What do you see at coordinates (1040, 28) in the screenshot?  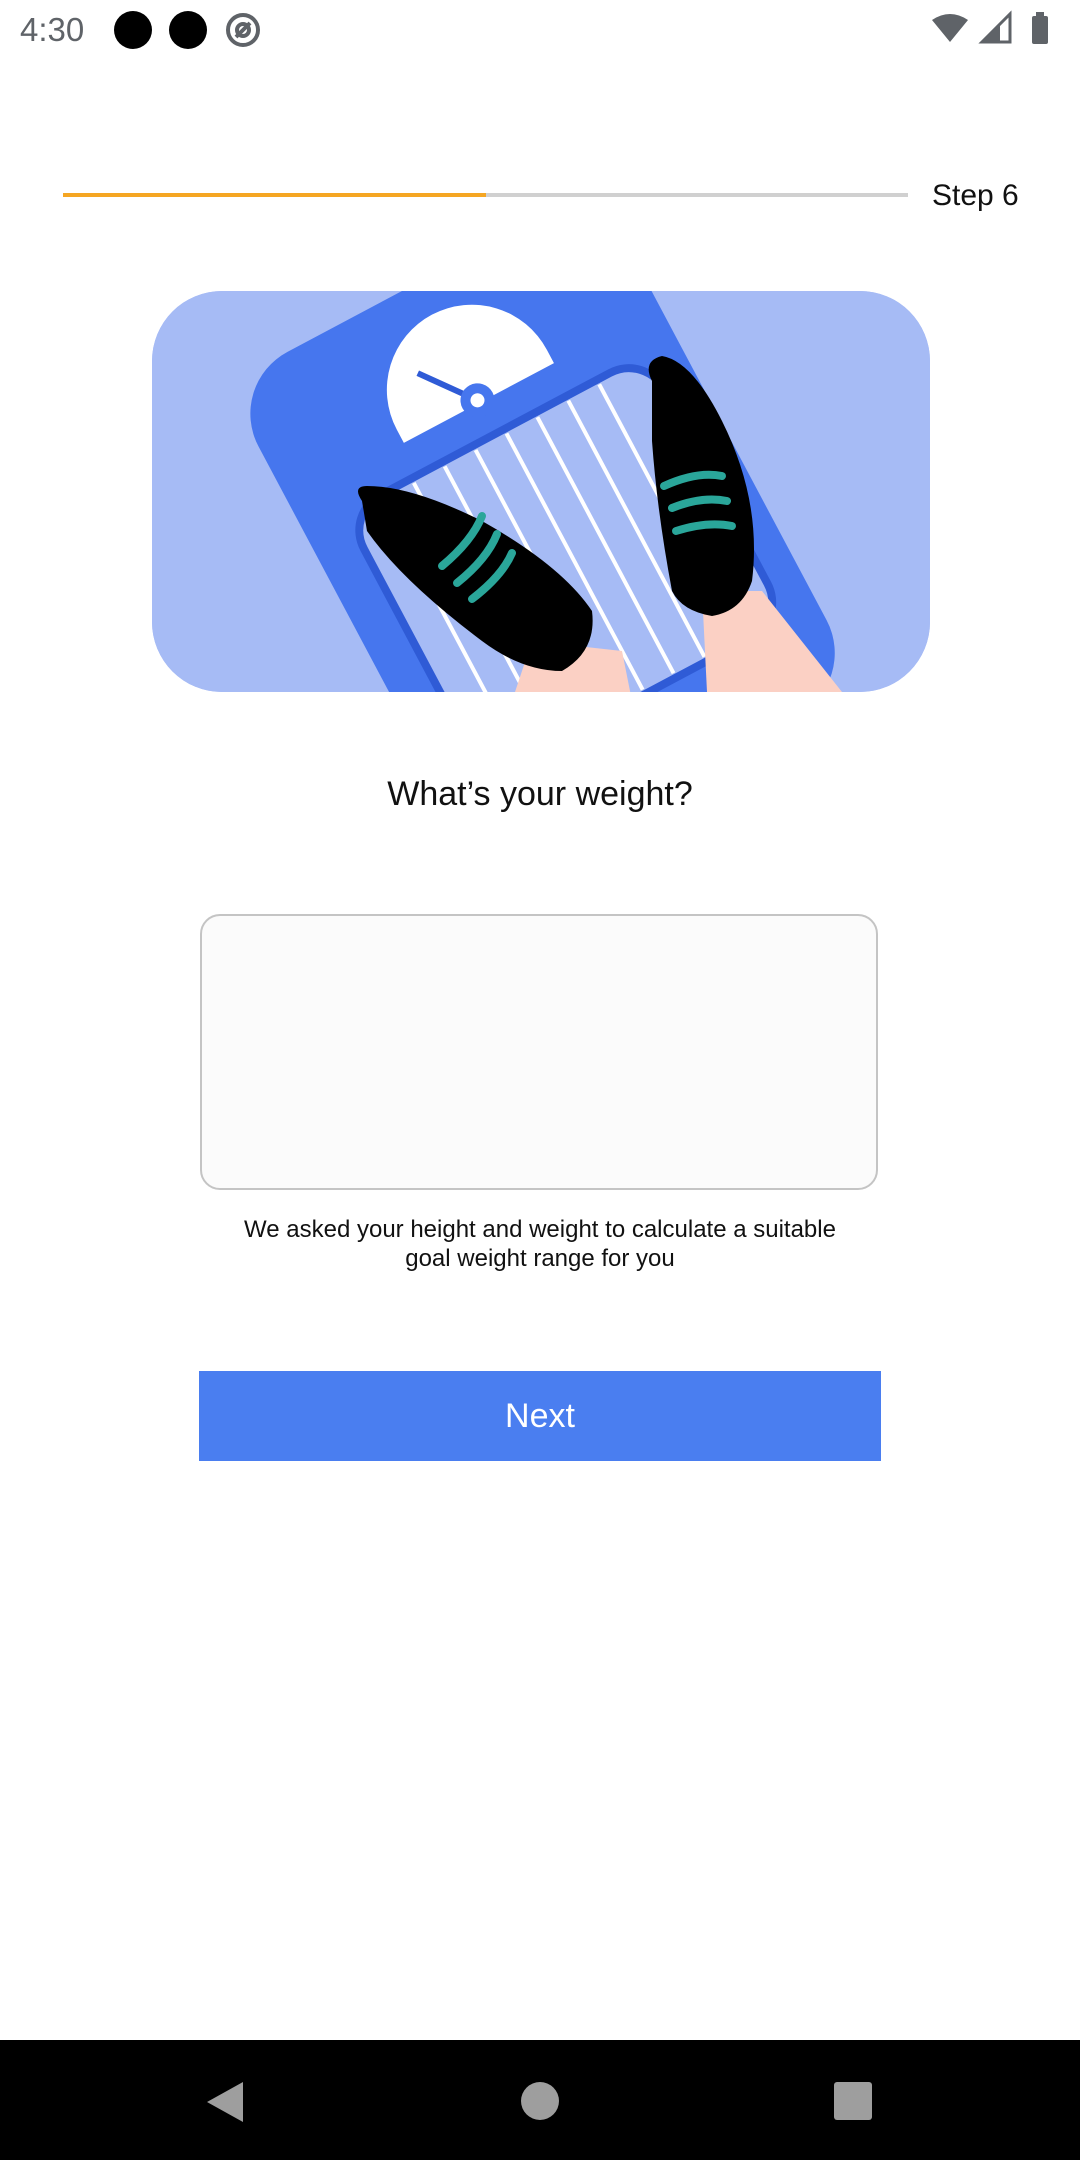 I see `battery-icon` at bounding box center [1040, 28].